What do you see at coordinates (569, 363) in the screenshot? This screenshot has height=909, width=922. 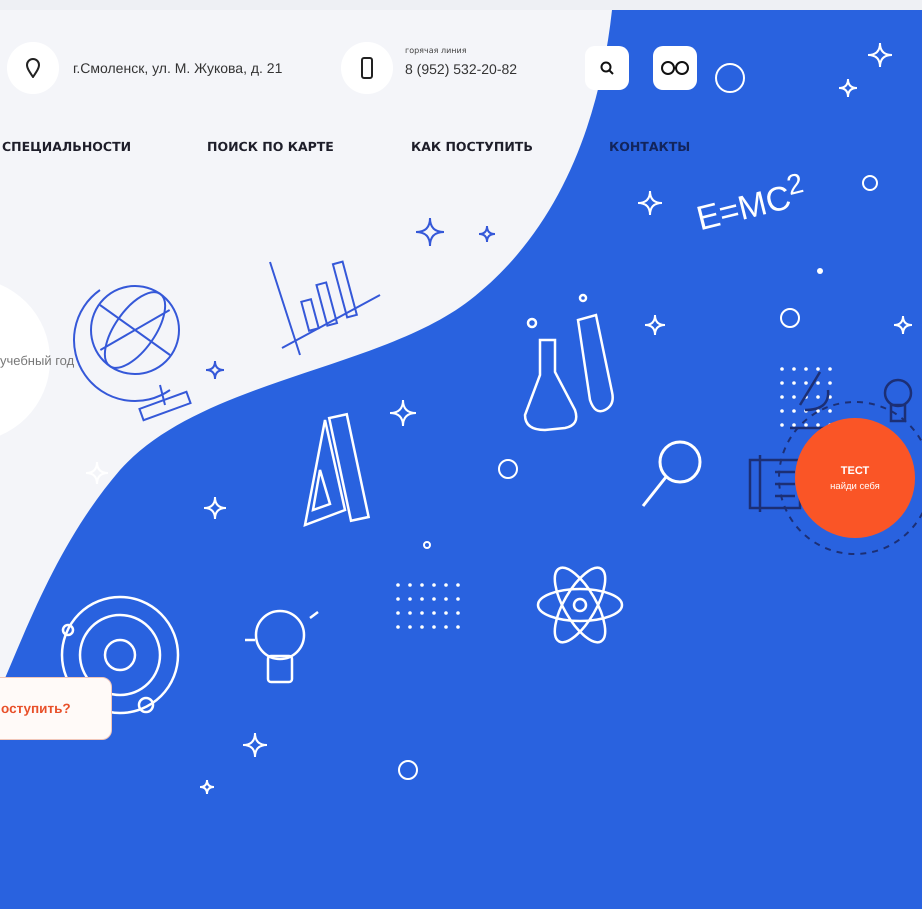 I see `test-tubes-icon` at bounding box center [569, 363].